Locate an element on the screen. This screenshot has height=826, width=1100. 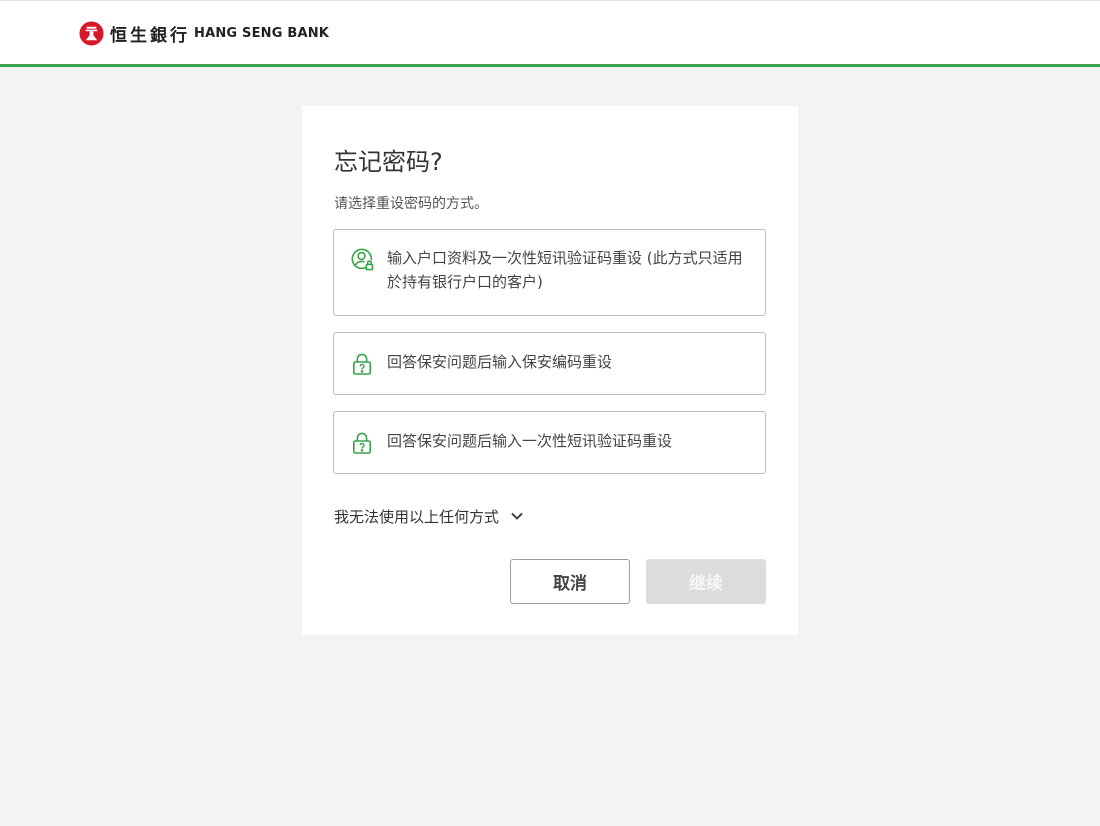
chevron-down-icon is located at coordinates (517, 516).